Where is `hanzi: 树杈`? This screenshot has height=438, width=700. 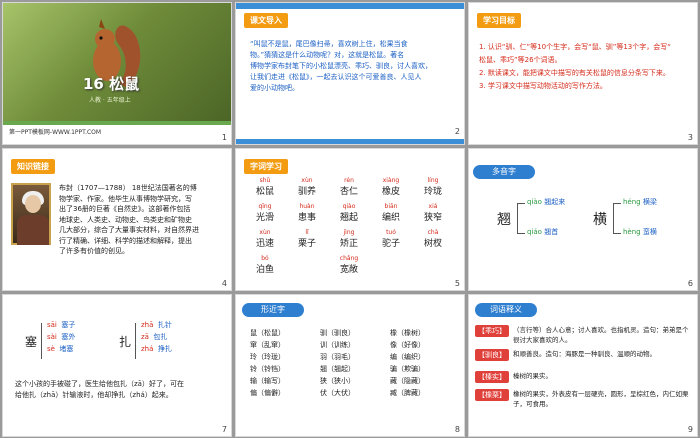 hanzi: 树杈 is located at coordinates (432, 244).